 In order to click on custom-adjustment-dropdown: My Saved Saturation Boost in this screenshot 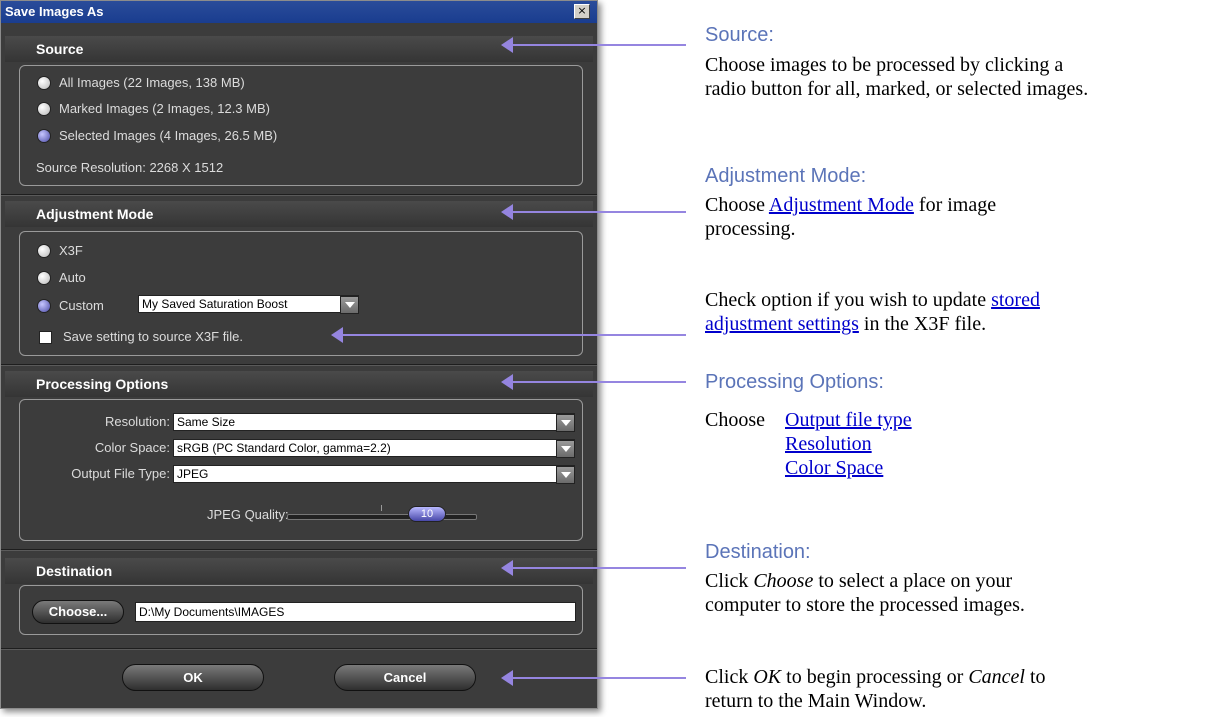, I will do `click(248, 304)`.